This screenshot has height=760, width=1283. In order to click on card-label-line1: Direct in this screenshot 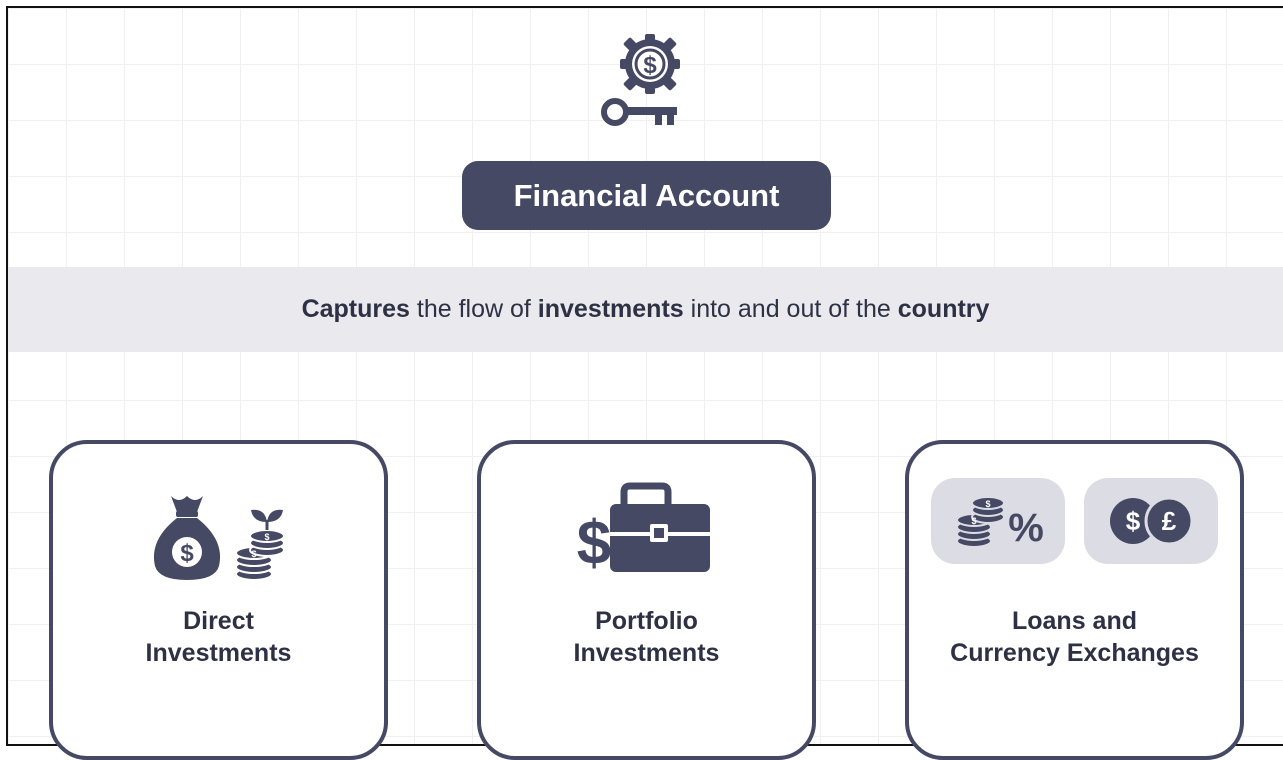, I will do `click(218, 621)`.